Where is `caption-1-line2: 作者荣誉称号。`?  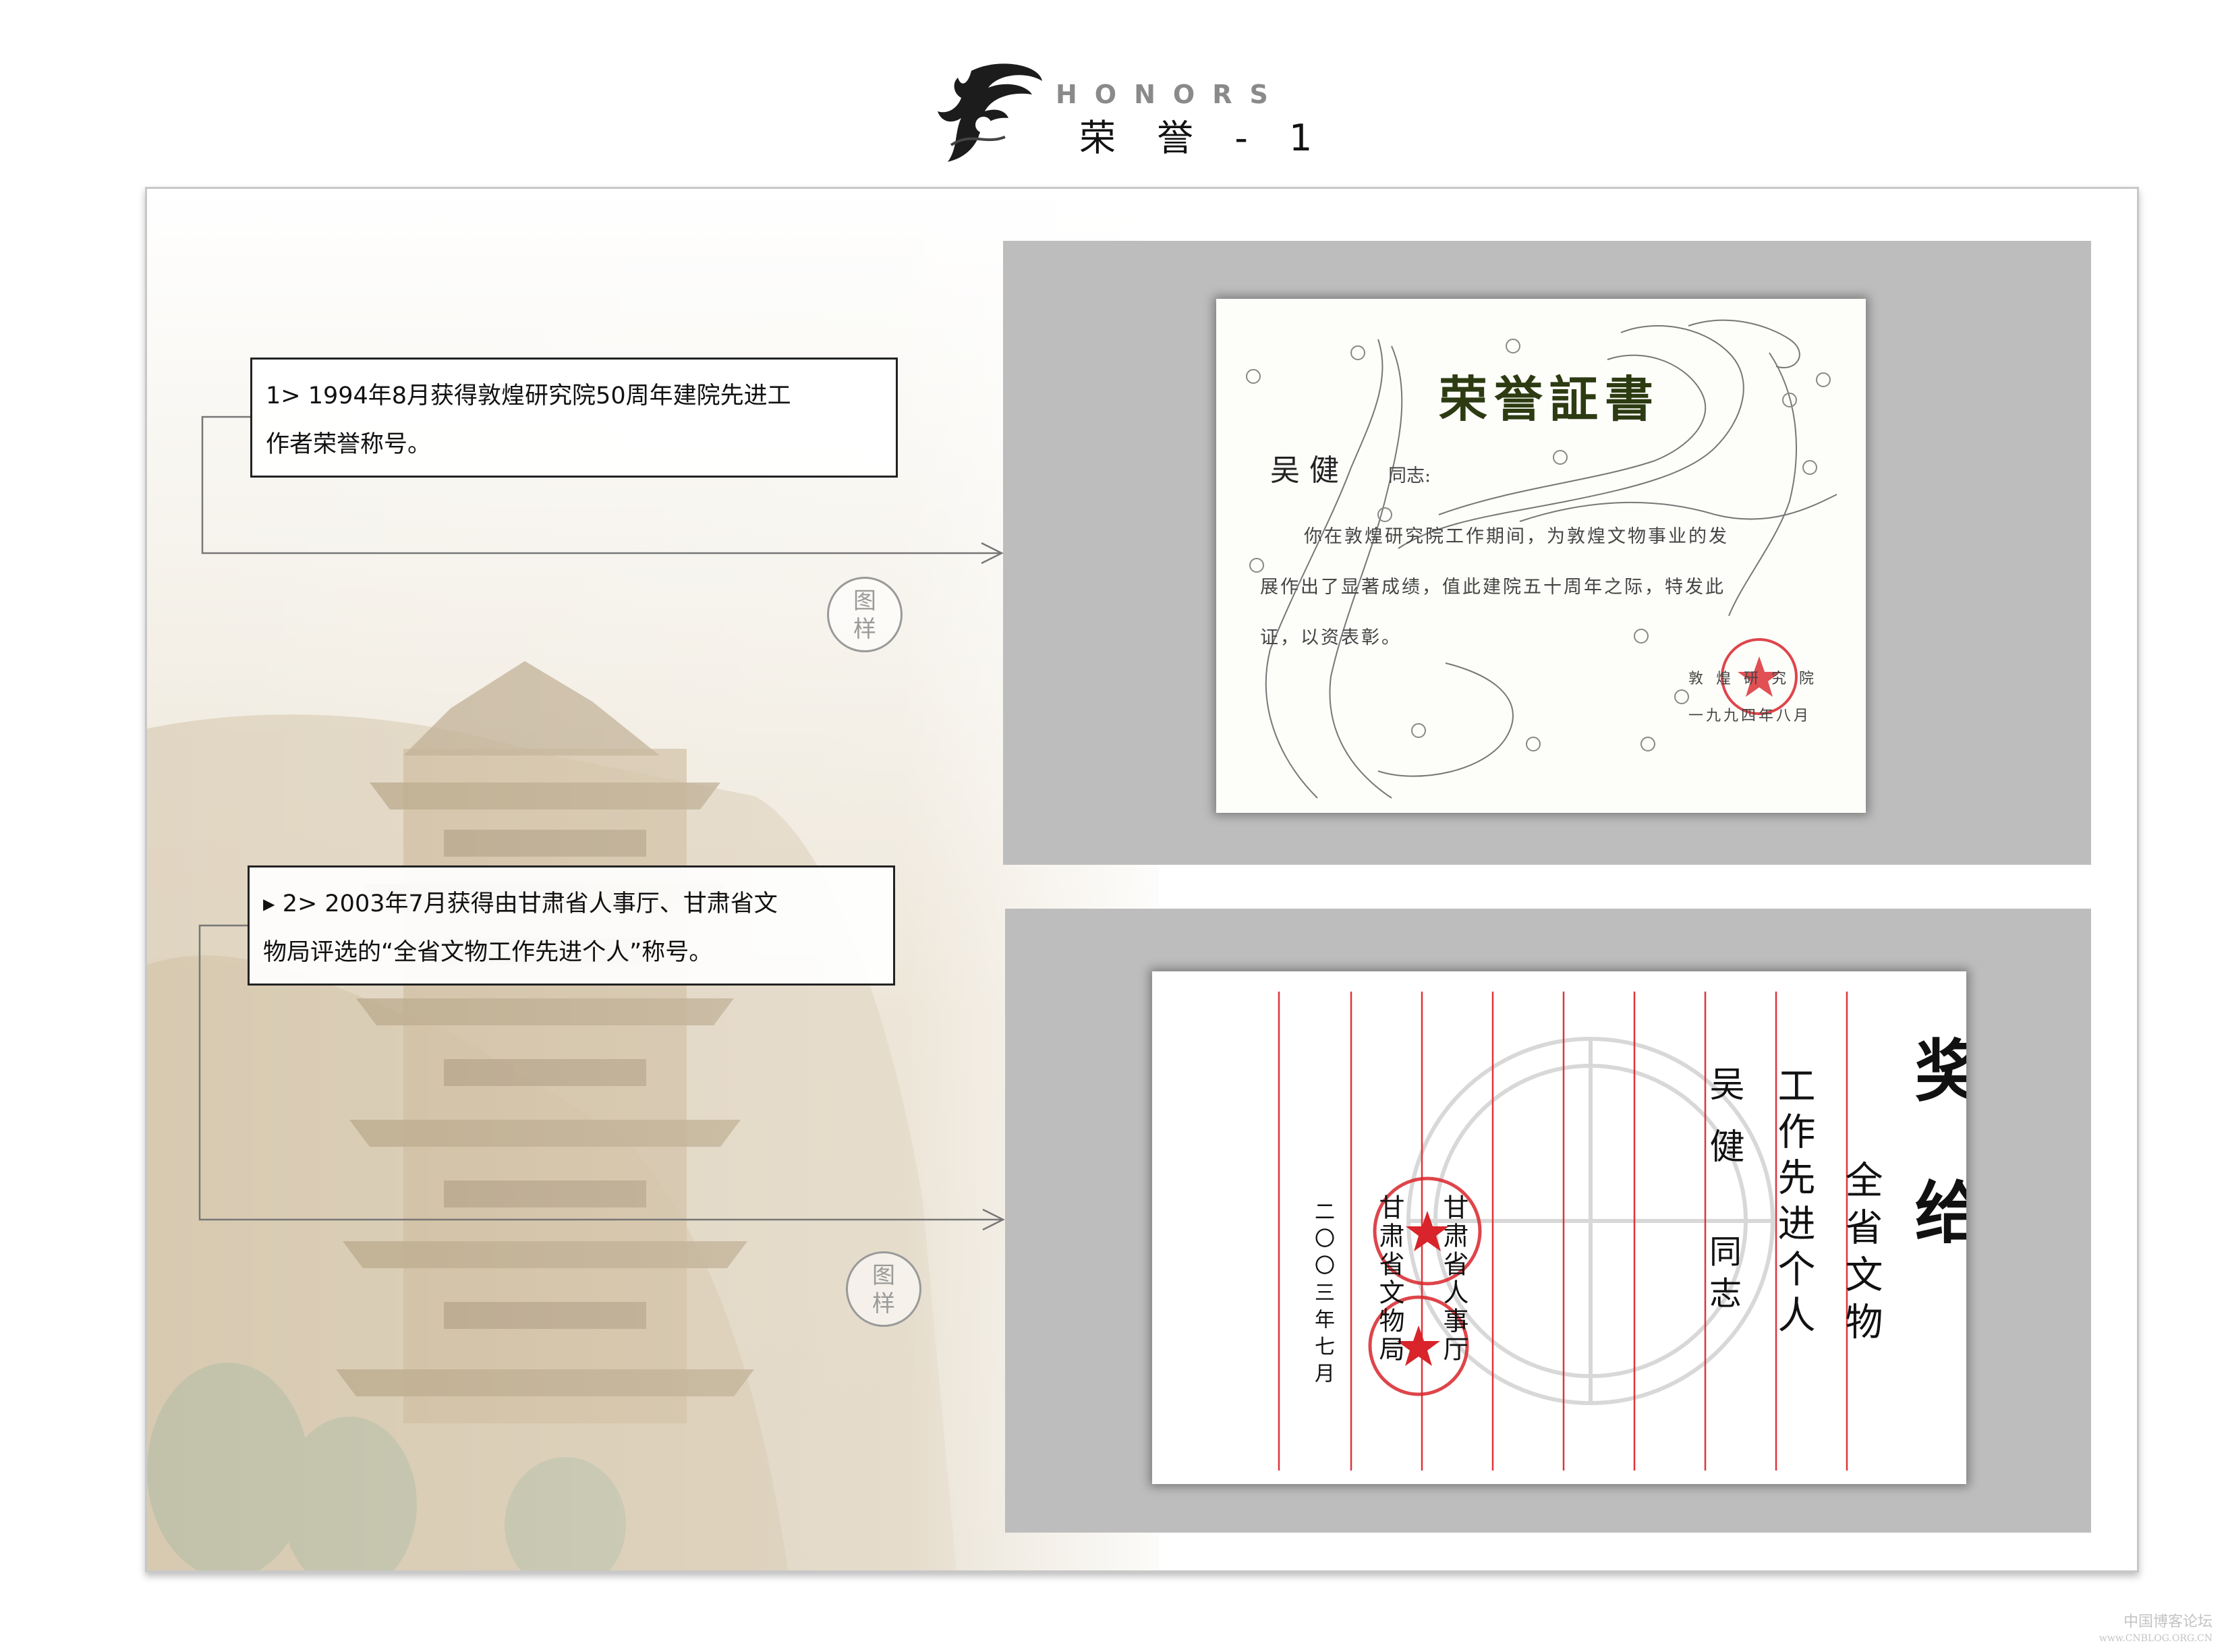
caption-1-line2: 作者荣誉称号。 is located at coordinates (349, 444).